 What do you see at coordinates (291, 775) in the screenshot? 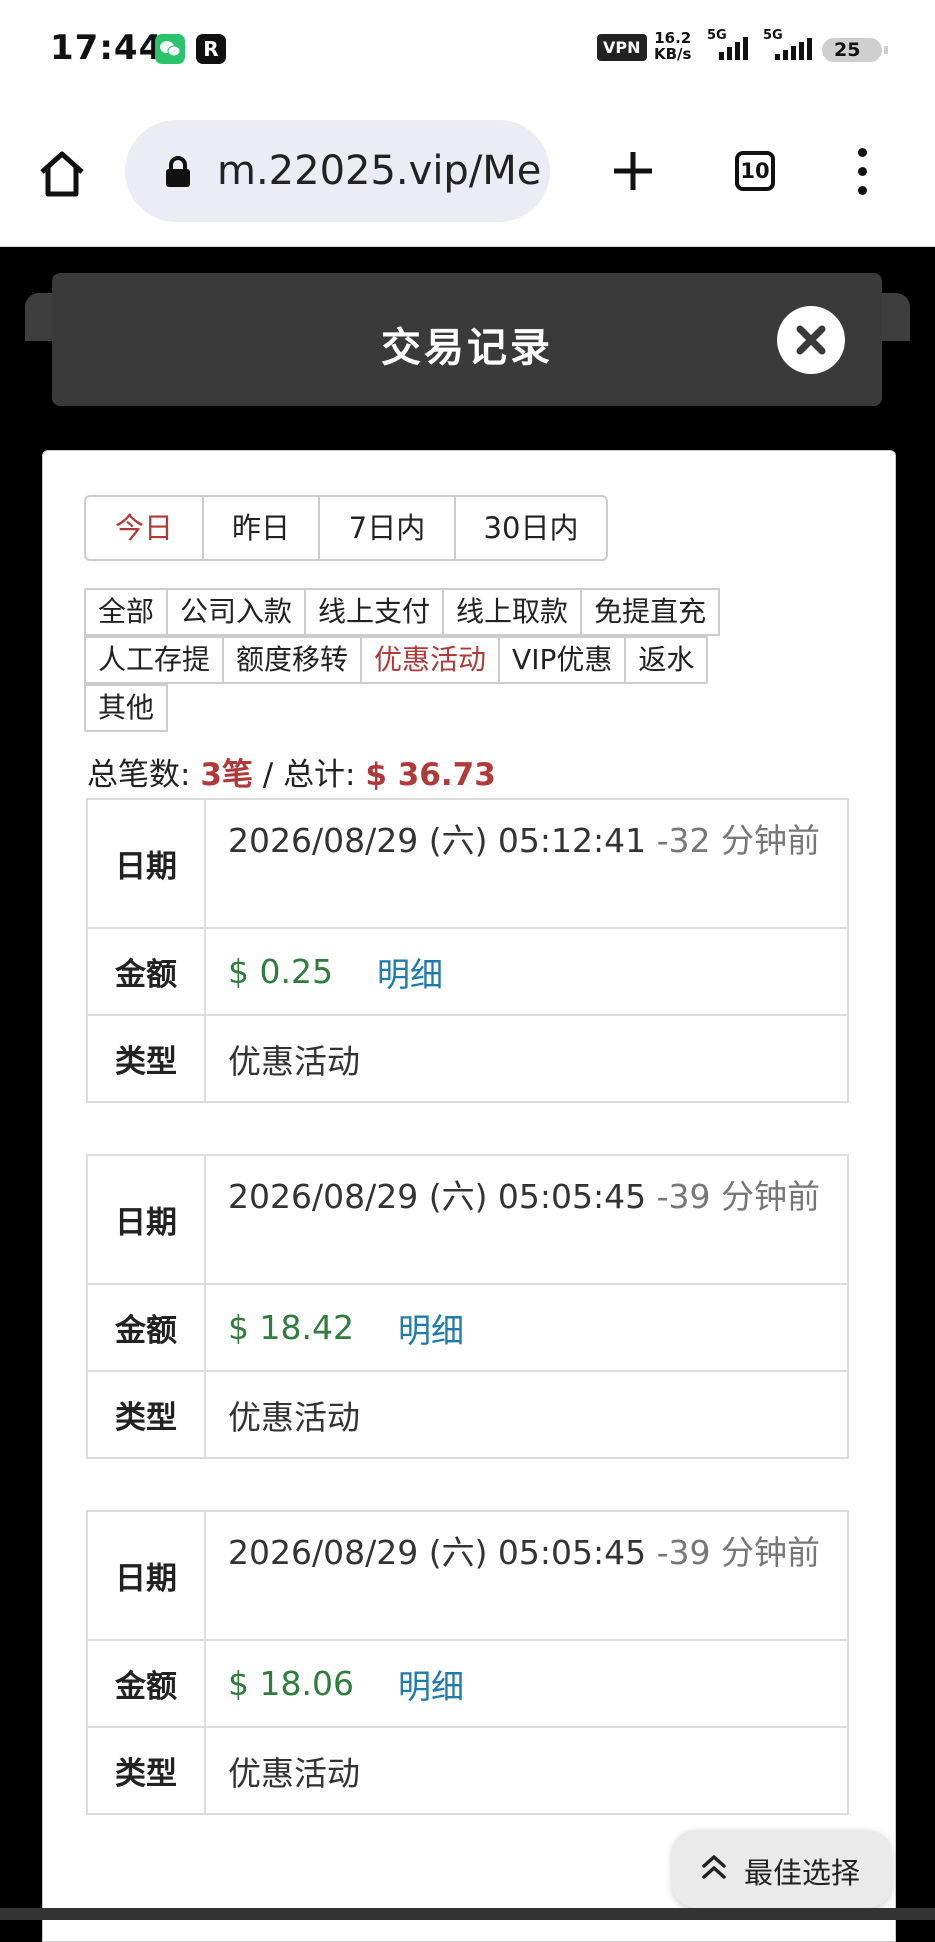
I see `summary-line: 总笔数: 3笔 / 总计: $ 36.73` at bounding box center [291, 775].